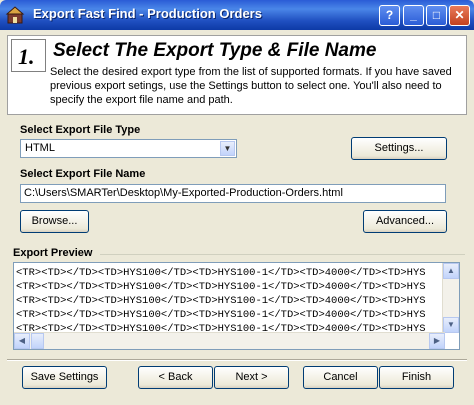 The width and height of the screenshot is (474, 405). Describe the element at coordinates (451, 271) in the screenshot. I see `scroll-up-icon: ▲` at that location.